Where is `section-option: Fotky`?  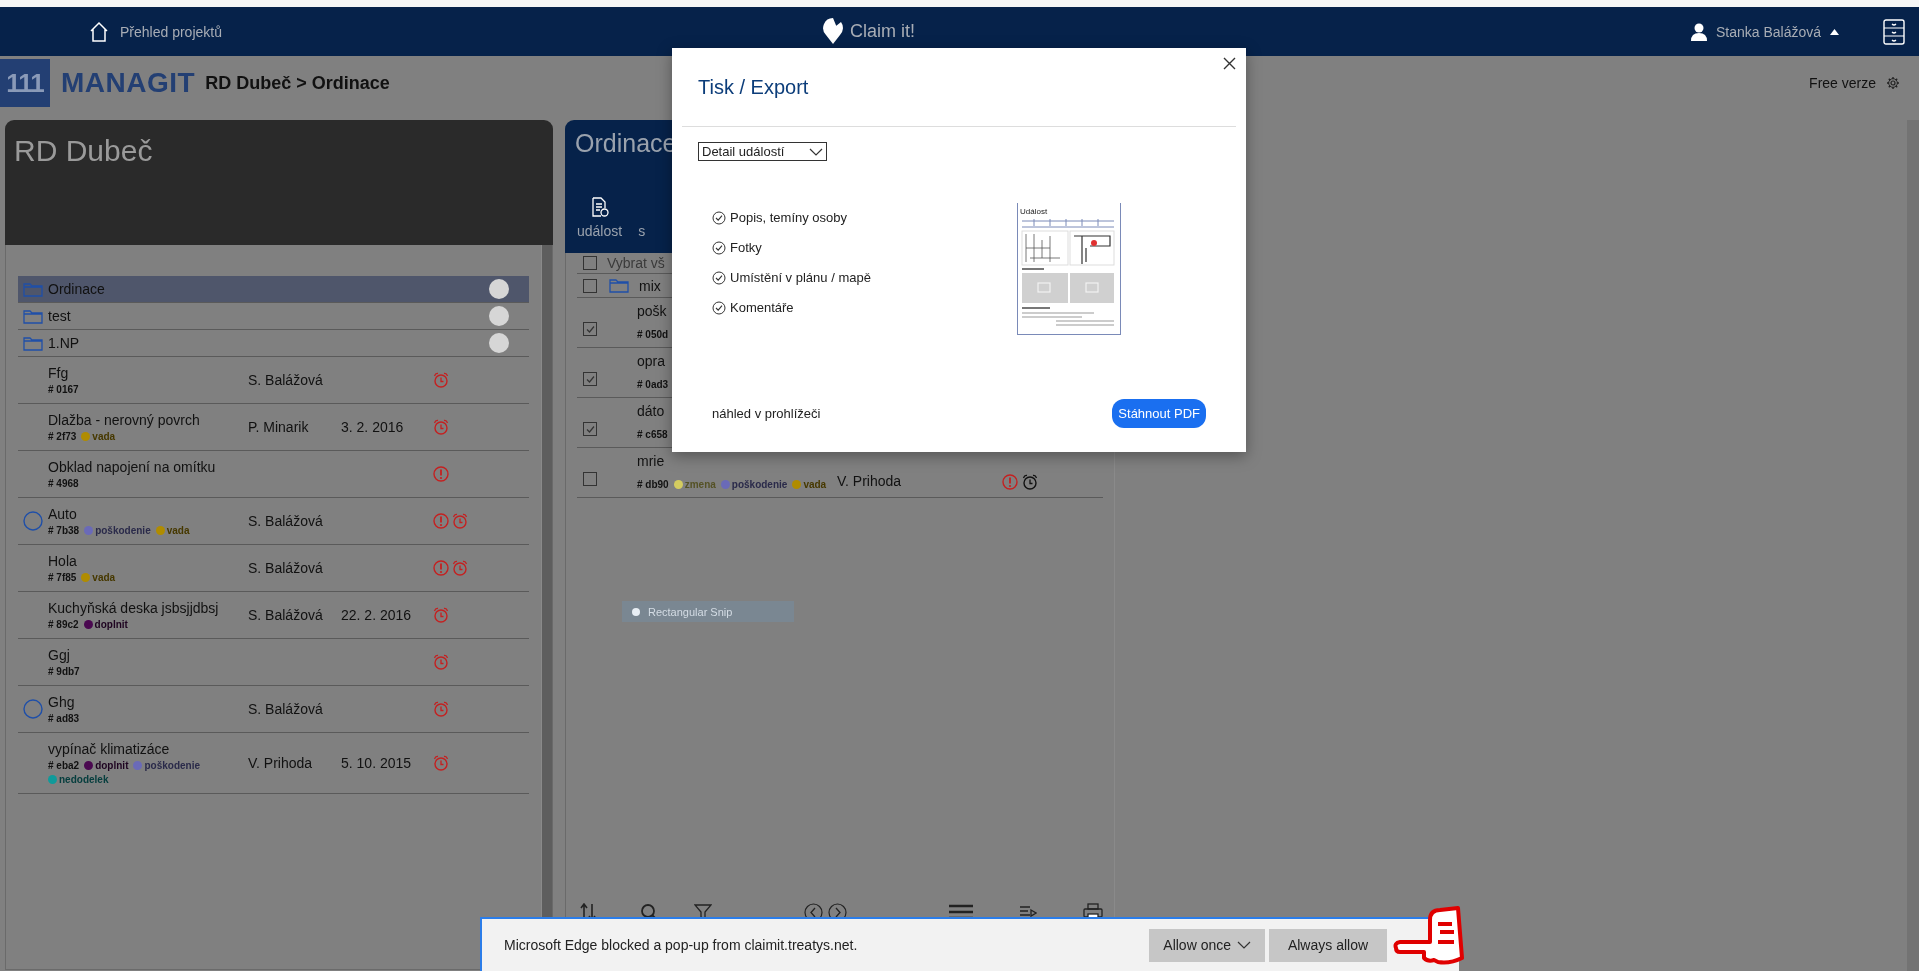 section-option: Fotky is located at coordinates (862, 247).